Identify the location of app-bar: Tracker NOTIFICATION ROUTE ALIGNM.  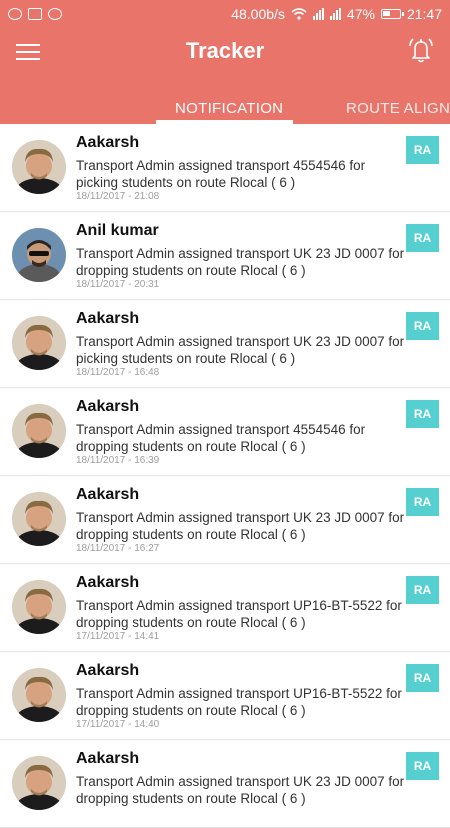
(225, 76).